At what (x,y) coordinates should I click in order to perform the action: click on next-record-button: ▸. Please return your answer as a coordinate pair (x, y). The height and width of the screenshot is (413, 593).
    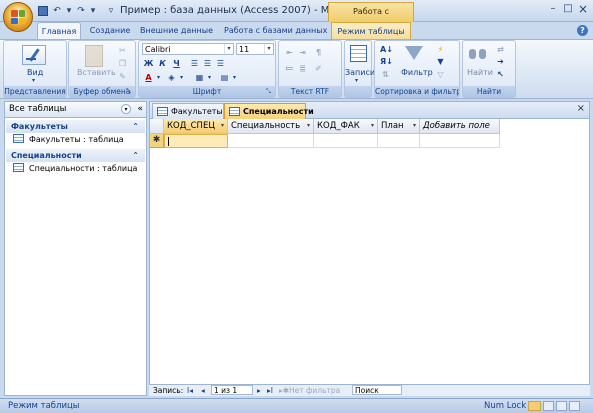
    Looking at the image, I should click on (259, 390).